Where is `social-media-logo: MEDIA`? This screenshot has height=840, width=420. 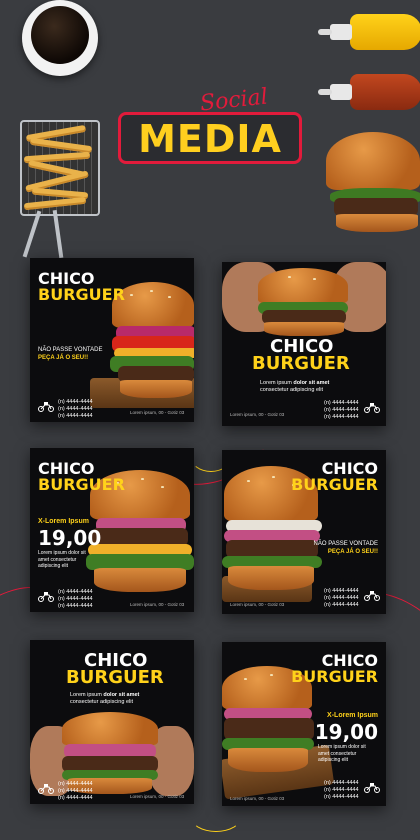 social-media-logo: MEDIA is located at coordinates (210, 138).